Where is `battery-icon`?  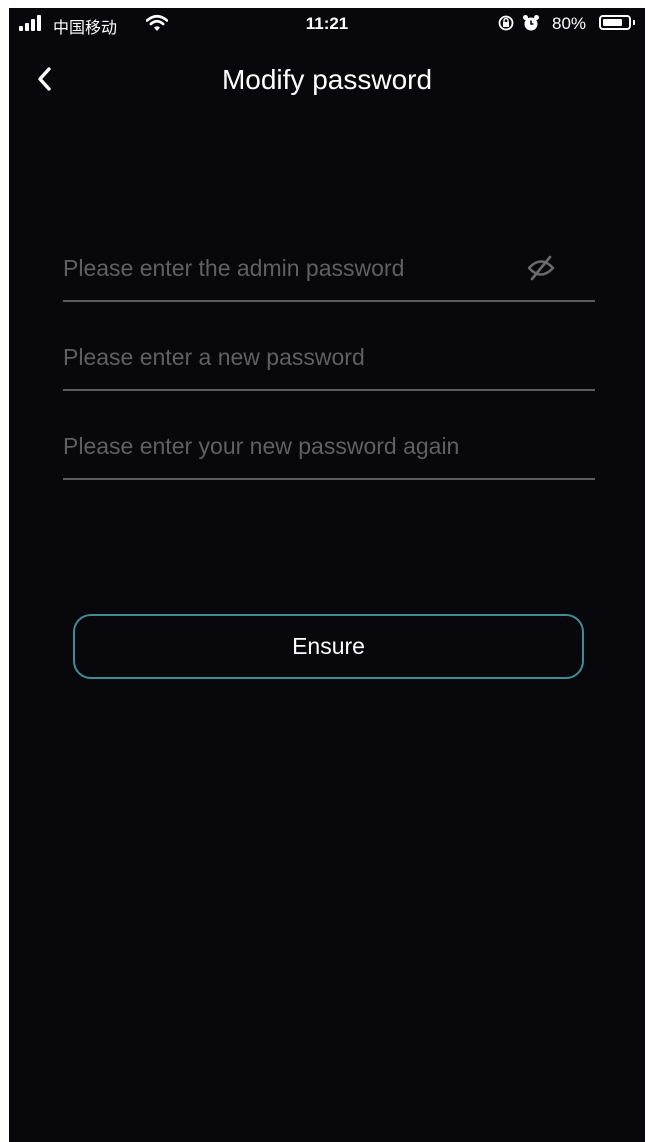
battery-icon is located at coordinates (615, 22).